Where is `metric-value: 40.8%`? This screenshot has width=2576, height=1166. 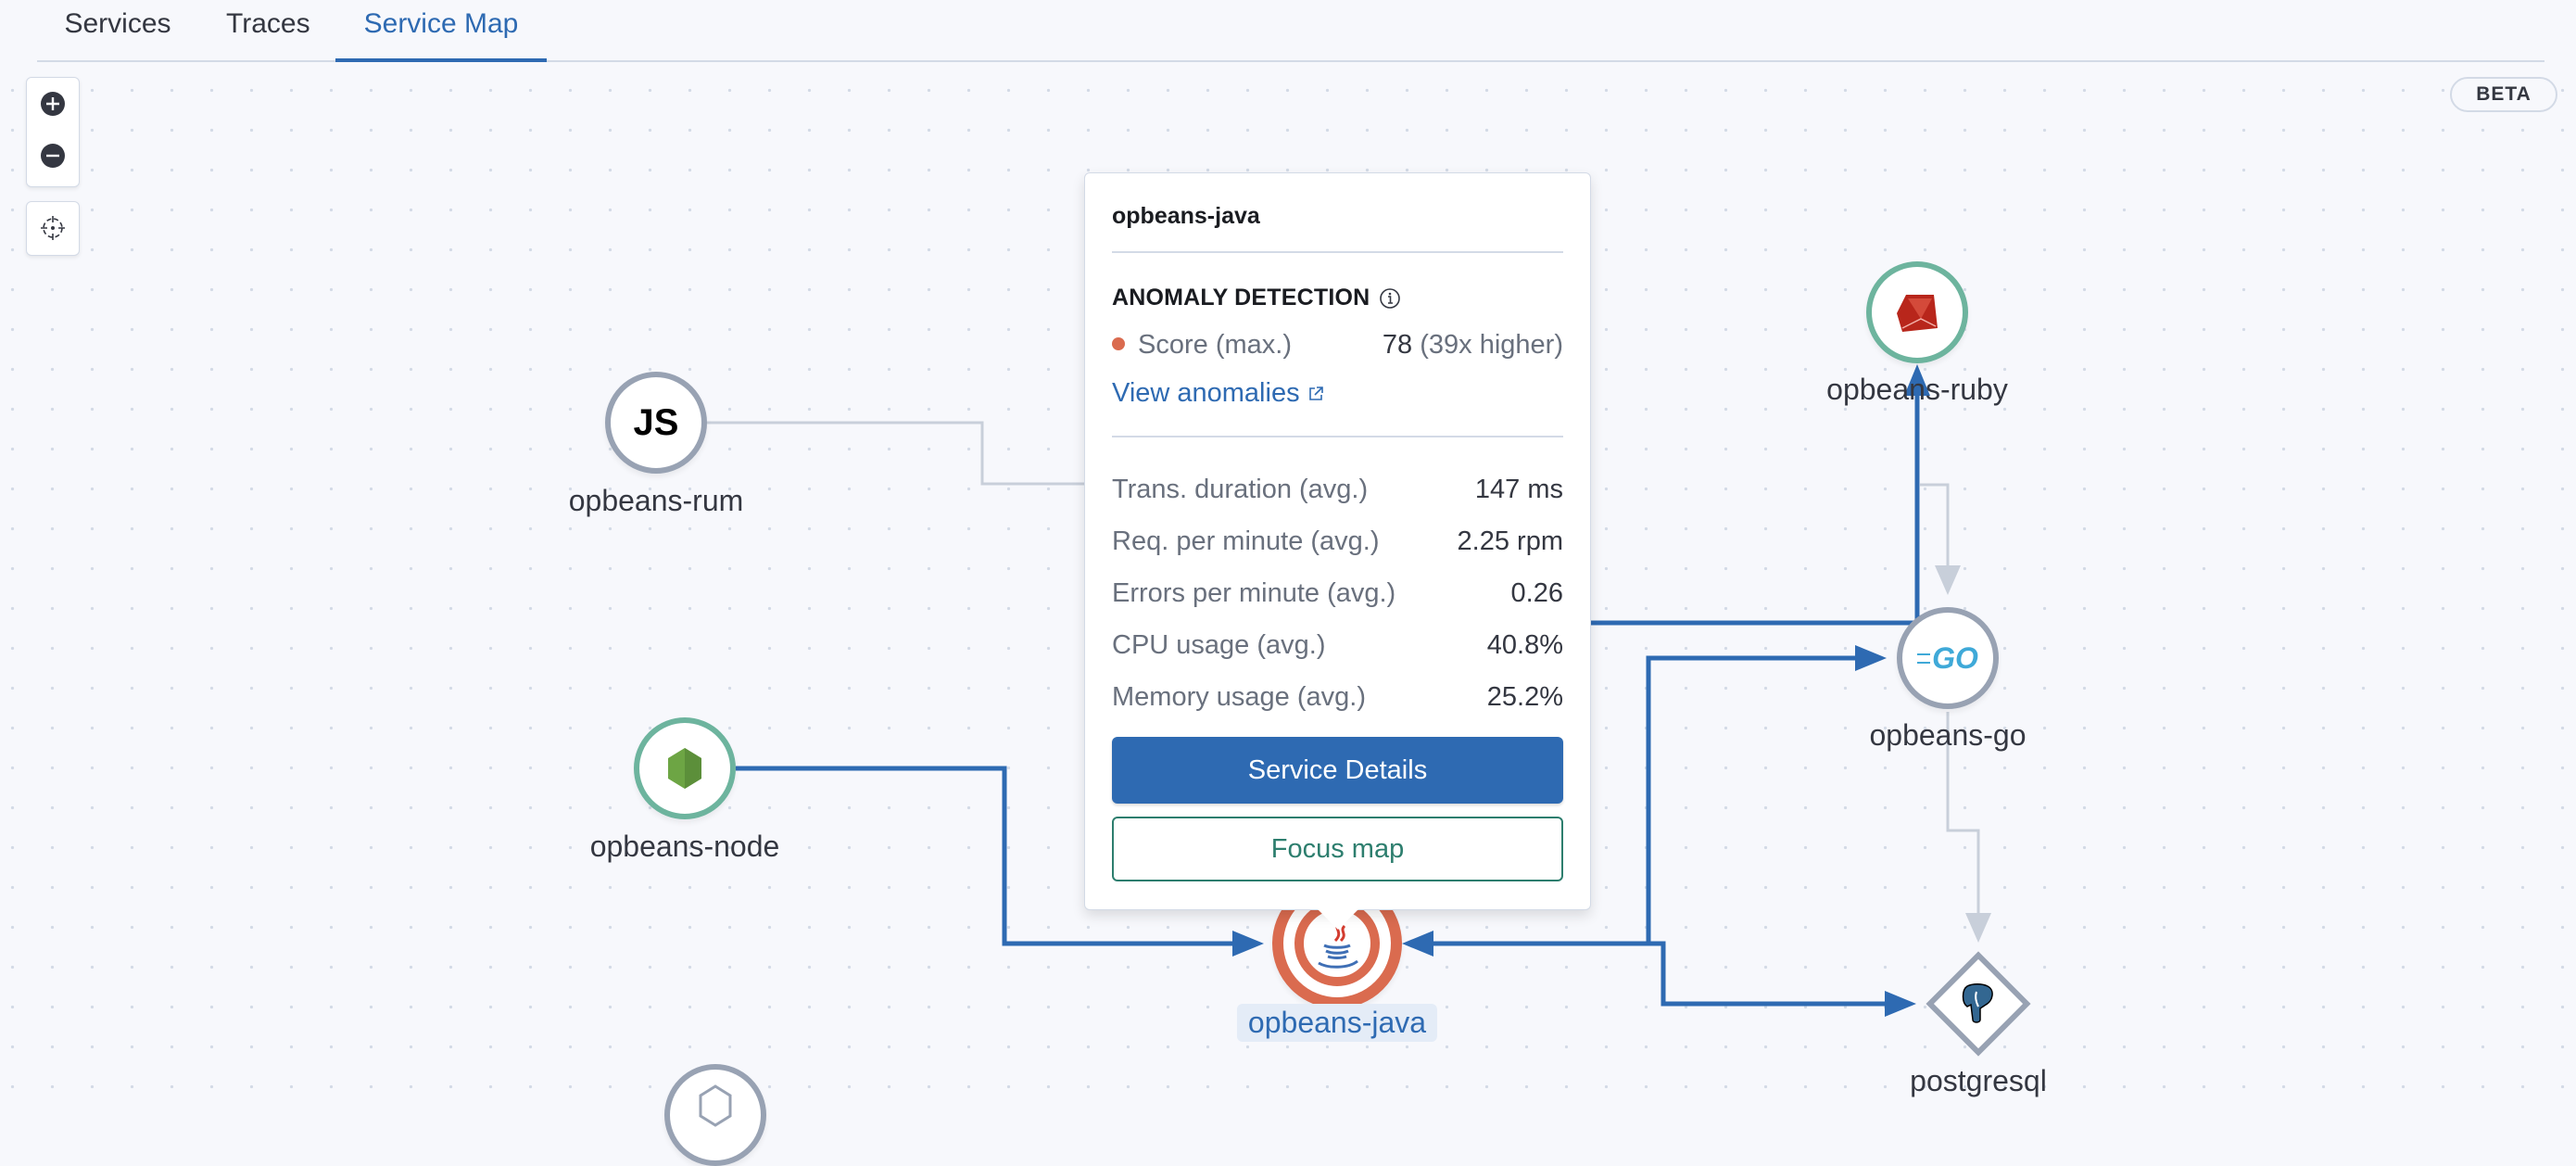
metric-value: 40.8% is located at coordinates (1525, 645).